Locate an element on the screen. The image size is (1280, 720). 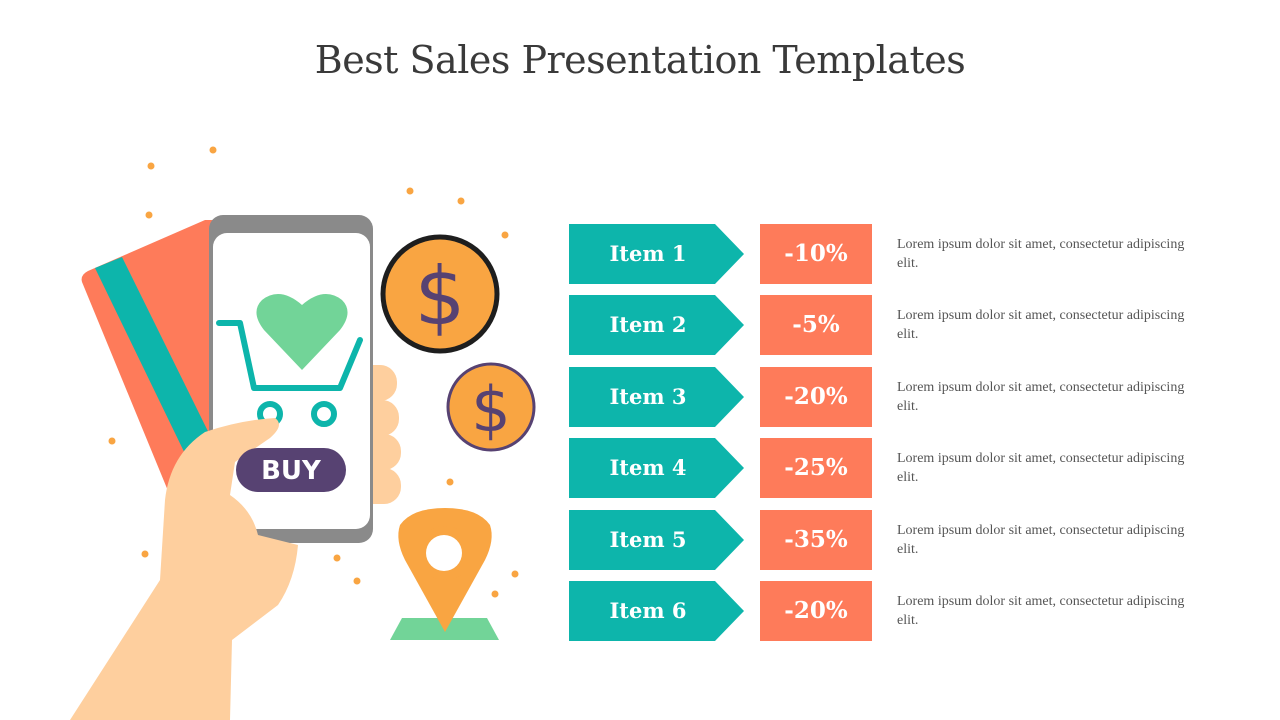
item-label: Item 6 is located at coordinates (648, 610).